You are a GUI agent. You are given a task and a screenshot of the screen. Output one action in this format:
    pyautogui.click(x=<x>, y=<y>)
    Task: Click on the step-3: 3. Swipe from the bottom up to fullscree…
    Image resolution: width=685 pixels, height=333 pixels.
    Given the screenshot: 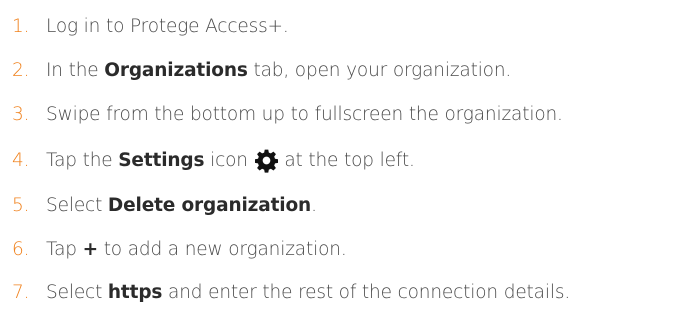 What is the action you would take?
    pyautogui.click(x=287, y=114)
    